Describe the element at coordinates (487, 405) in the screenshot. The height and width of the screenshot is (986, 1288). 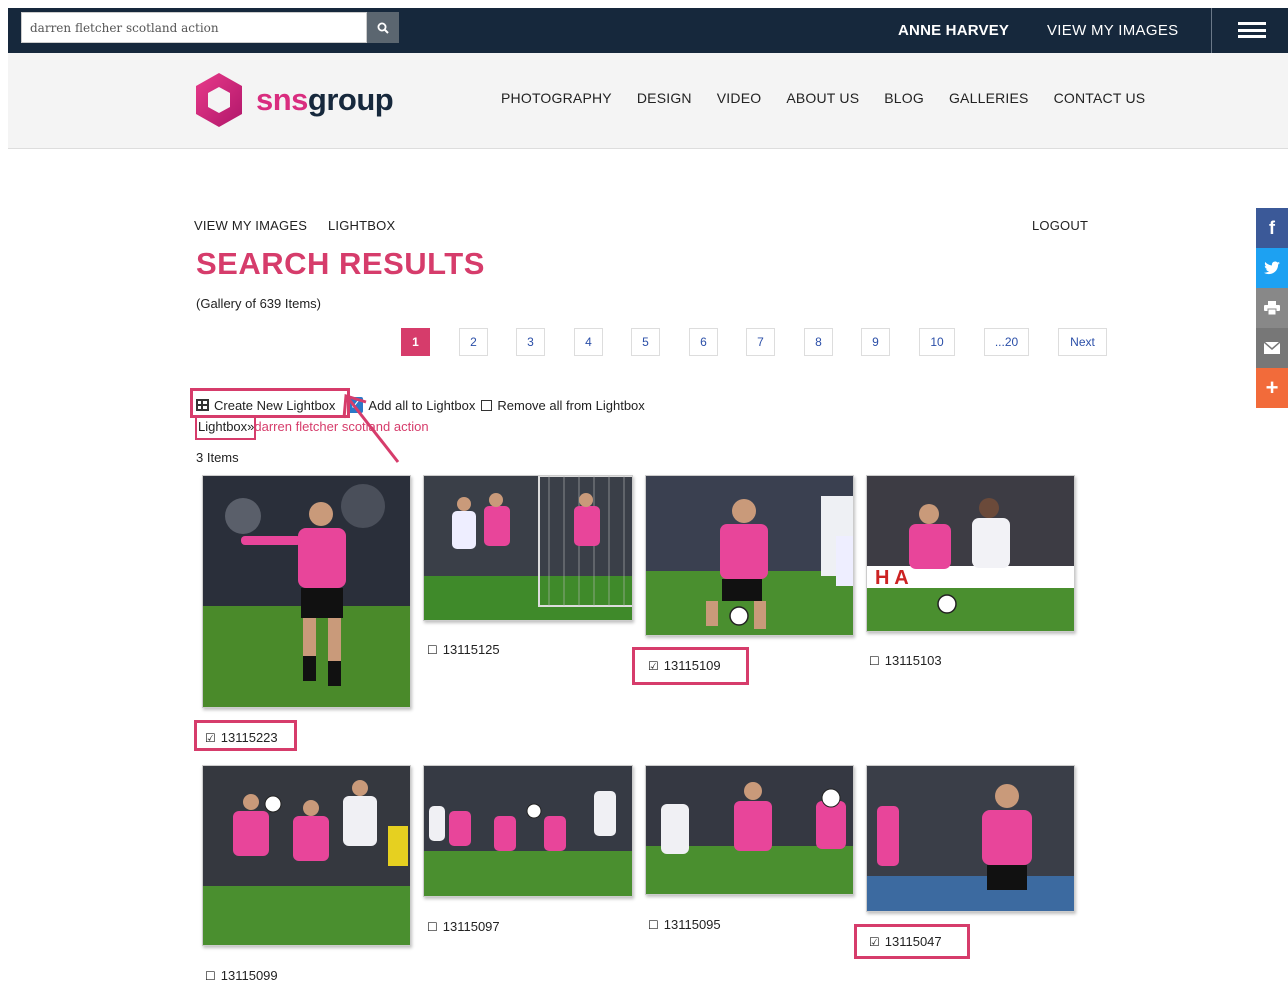
I see `checkbox-empty-icon` at that location.